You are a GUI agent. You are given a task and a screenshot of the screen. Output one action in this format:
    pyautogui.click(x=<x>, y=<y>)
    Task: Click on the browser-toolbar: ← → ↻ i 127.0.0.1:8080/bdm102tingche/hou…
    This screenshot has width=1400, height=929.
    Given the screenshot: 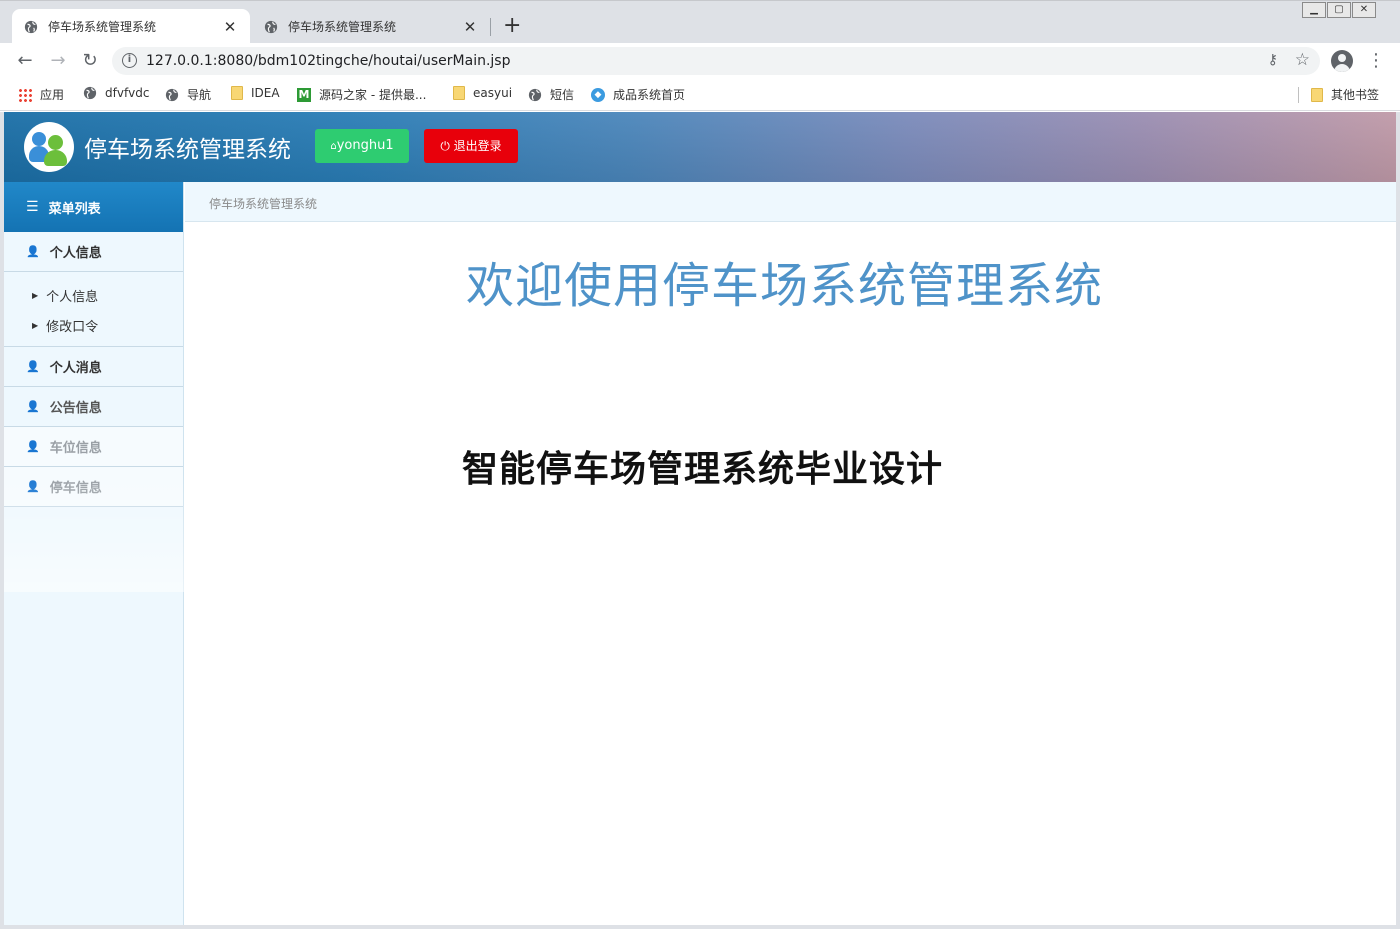 What is the action you would take?
    pyautogui.click(x=700, y=61)
    